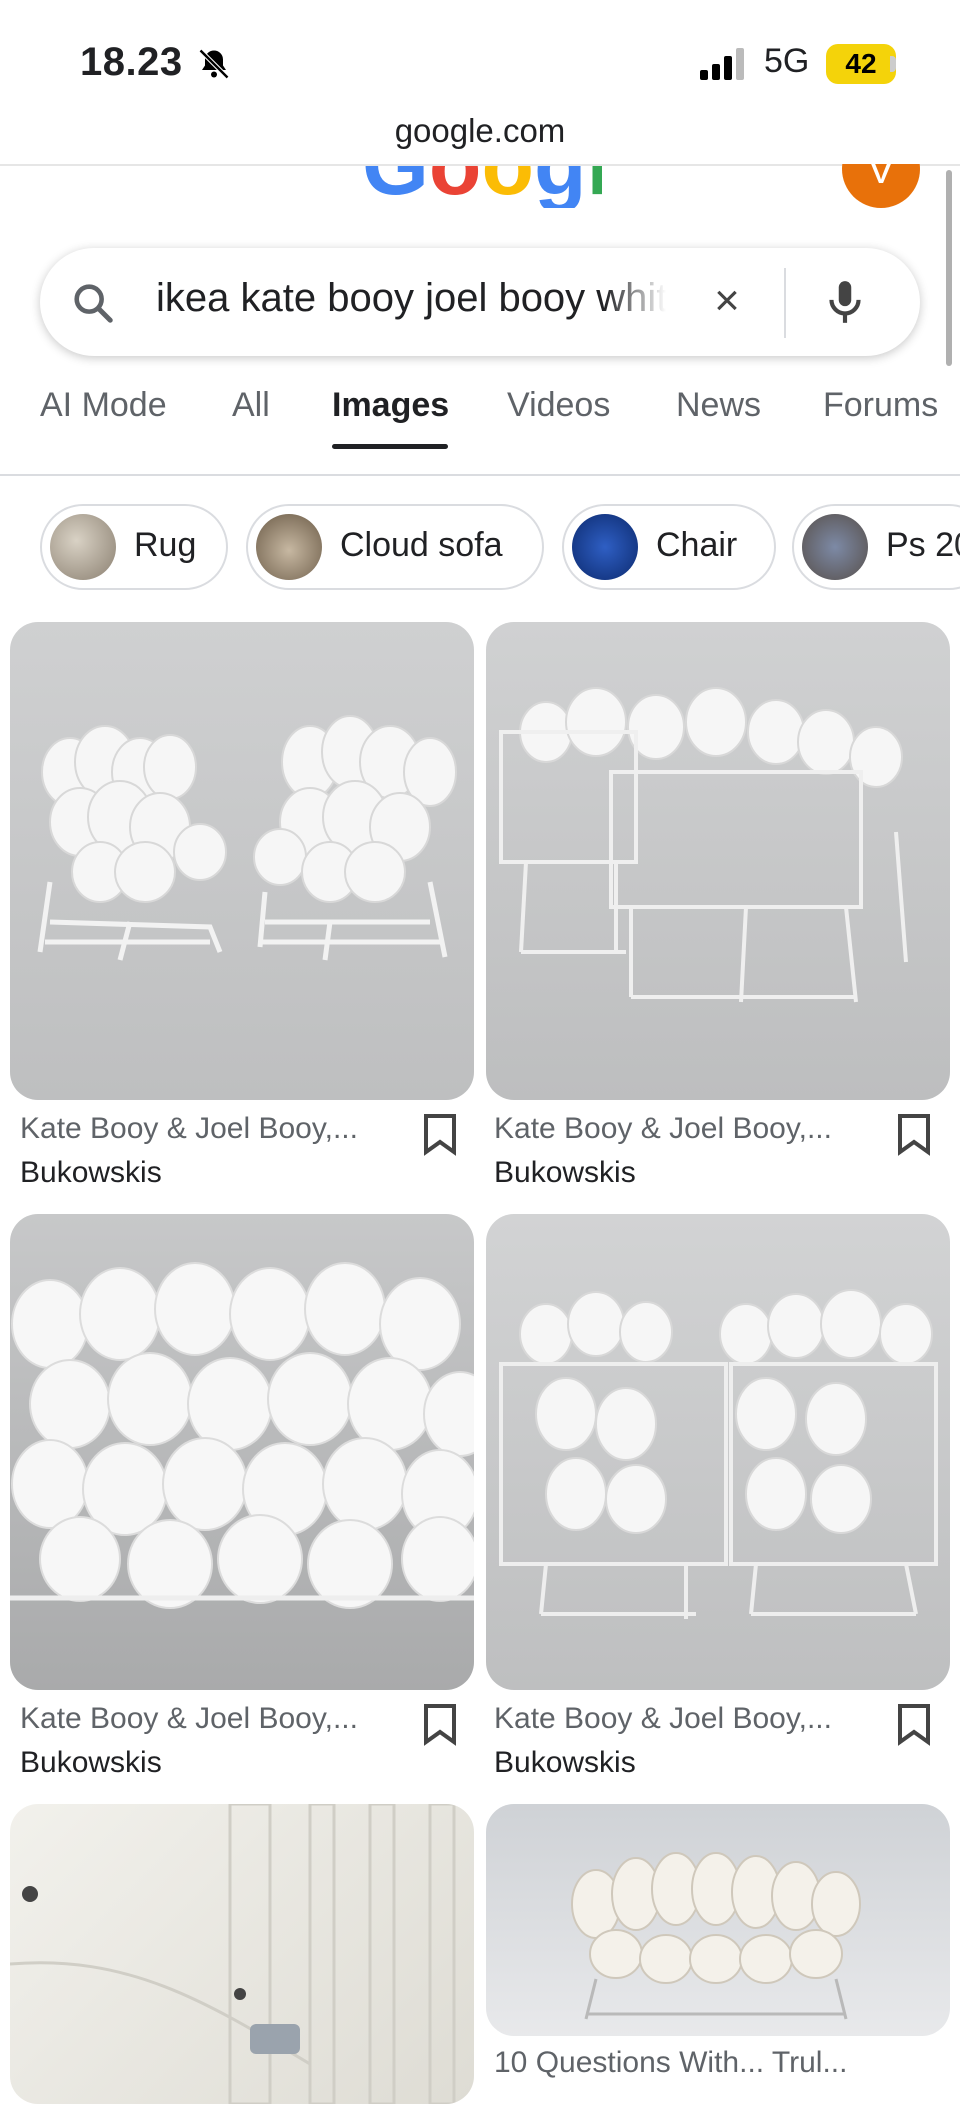 The image size is (960, 2104). Describe the element at coordinates (390, 405) in the screenshot. I see `tab-images: Images` at that location.